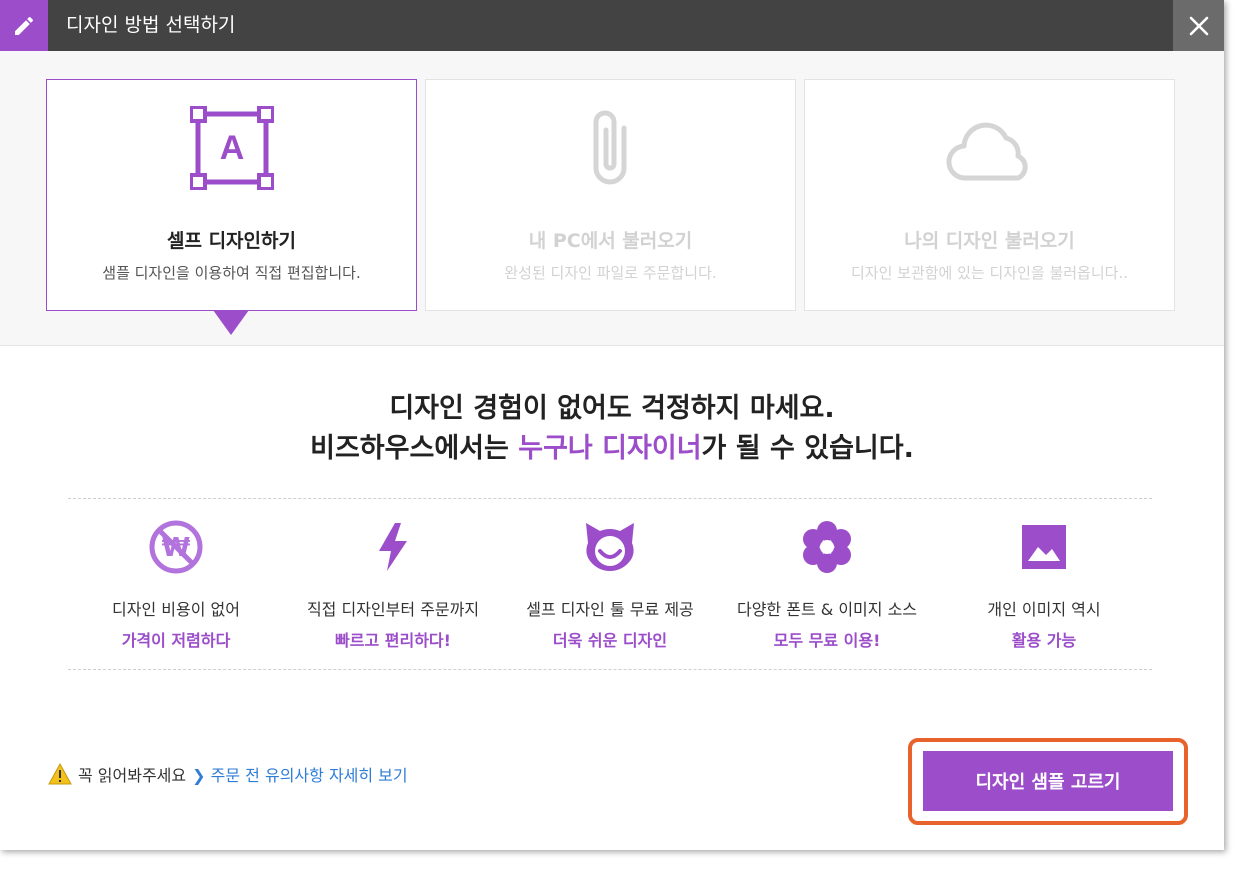 This screenshot has height=875, width=1247. What do you see at coordinates (989, 273) in the screenshot?
I see `option-desc: 디자인 보관함에 있는 디자인을 불러옵니다..` at bounding box center [989, 273].